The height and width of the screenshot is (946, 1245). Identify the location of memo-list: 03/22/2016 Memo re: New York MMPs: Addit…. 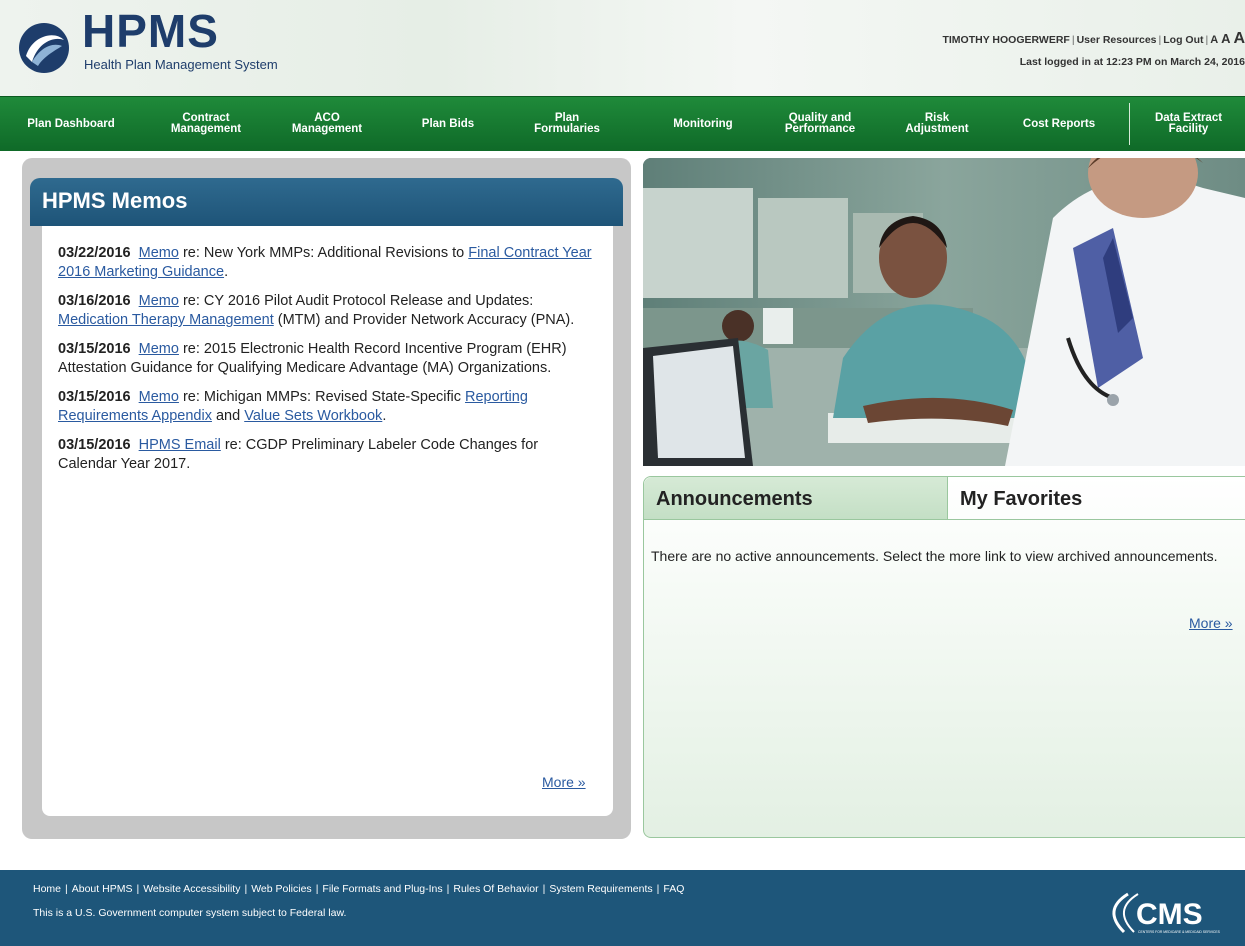
(328, 364).